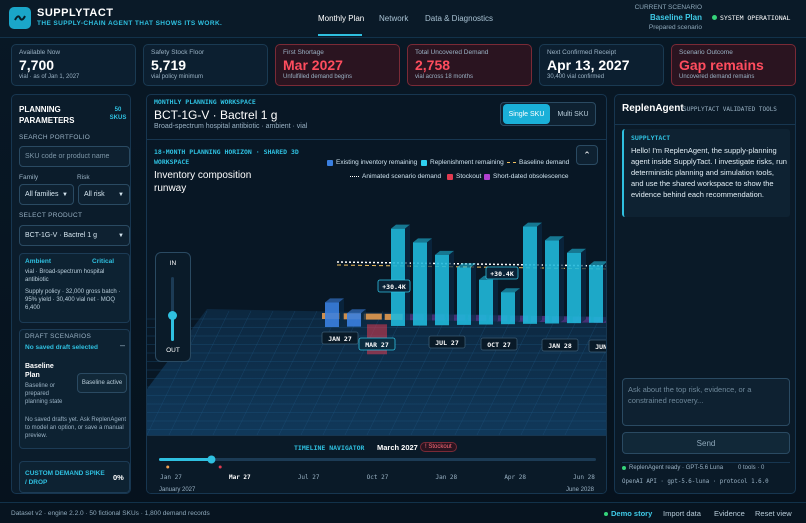 This screenshot has height=523, width=806. I want to click on kpi-sub: vial across 18 months, so click(444, 77).